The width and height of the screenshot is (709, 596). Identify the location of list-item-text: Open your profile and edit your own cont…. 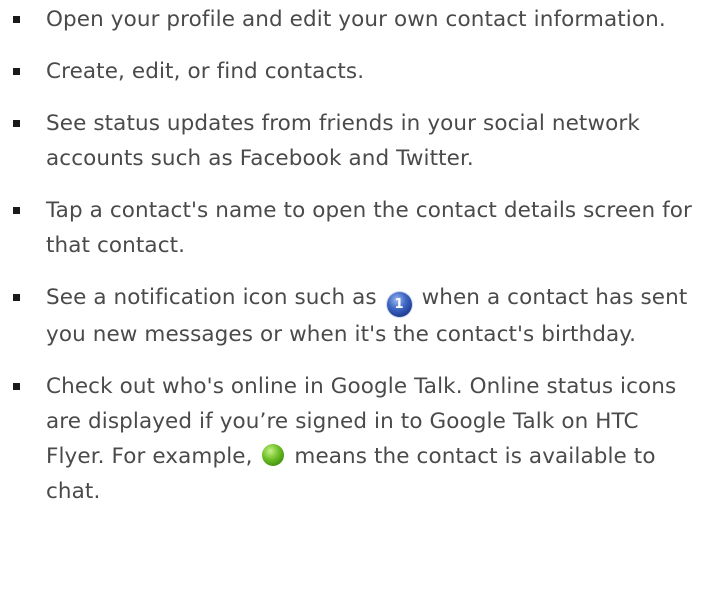
(356, 19).